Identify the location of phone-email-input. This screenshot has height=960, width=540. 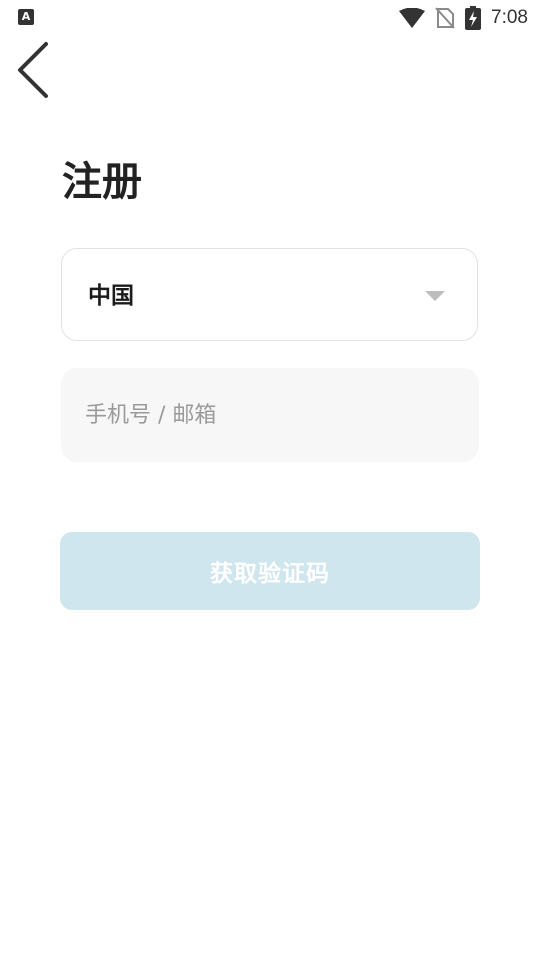
(270, 415).